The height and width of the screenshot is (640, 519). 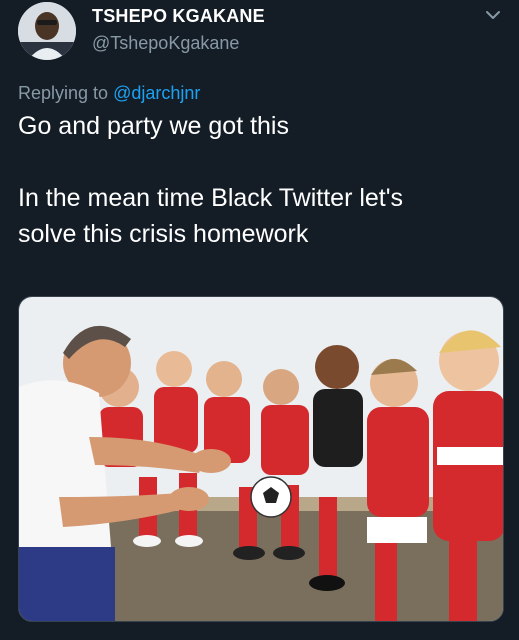 What do you see at coordinates (211, 198) in the screenshot?
I see `tweet-text-line-2: In the mean time Black Twitter let's` at bounding box center [211, 198].